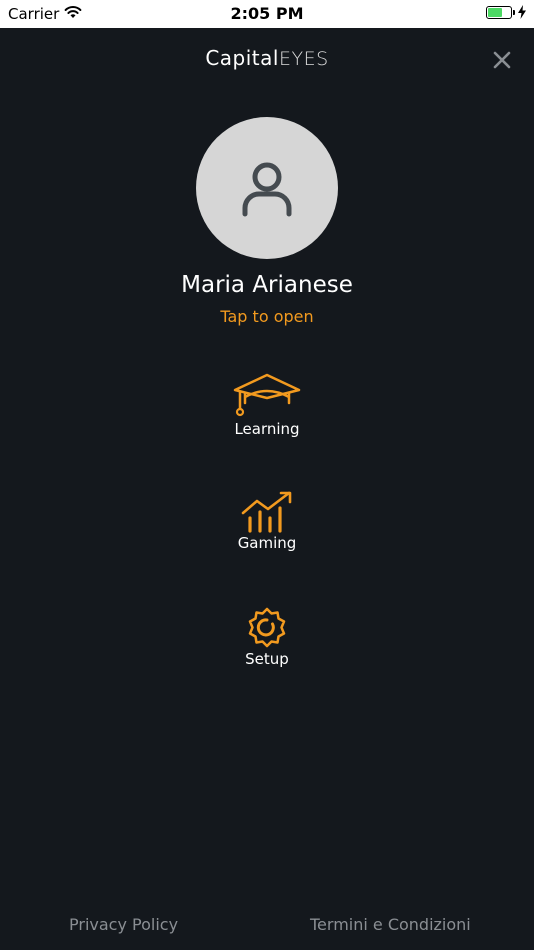 The height and width of the screenshot is (950, 534). Describe the element at coordinates (267, 285) in the screenshot. I see `user-name: Maria Arianese` at that location.